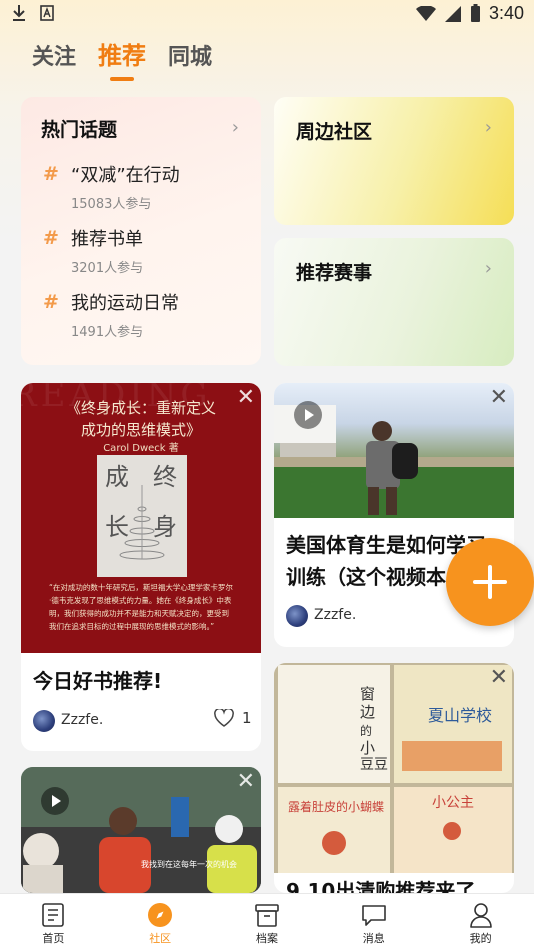 The width and height of the screenshot is (534, 950). What do you see at coordinates (394, 450) in the screenshot?
I see `video-thumbnail` at bounding box center [394, 450].